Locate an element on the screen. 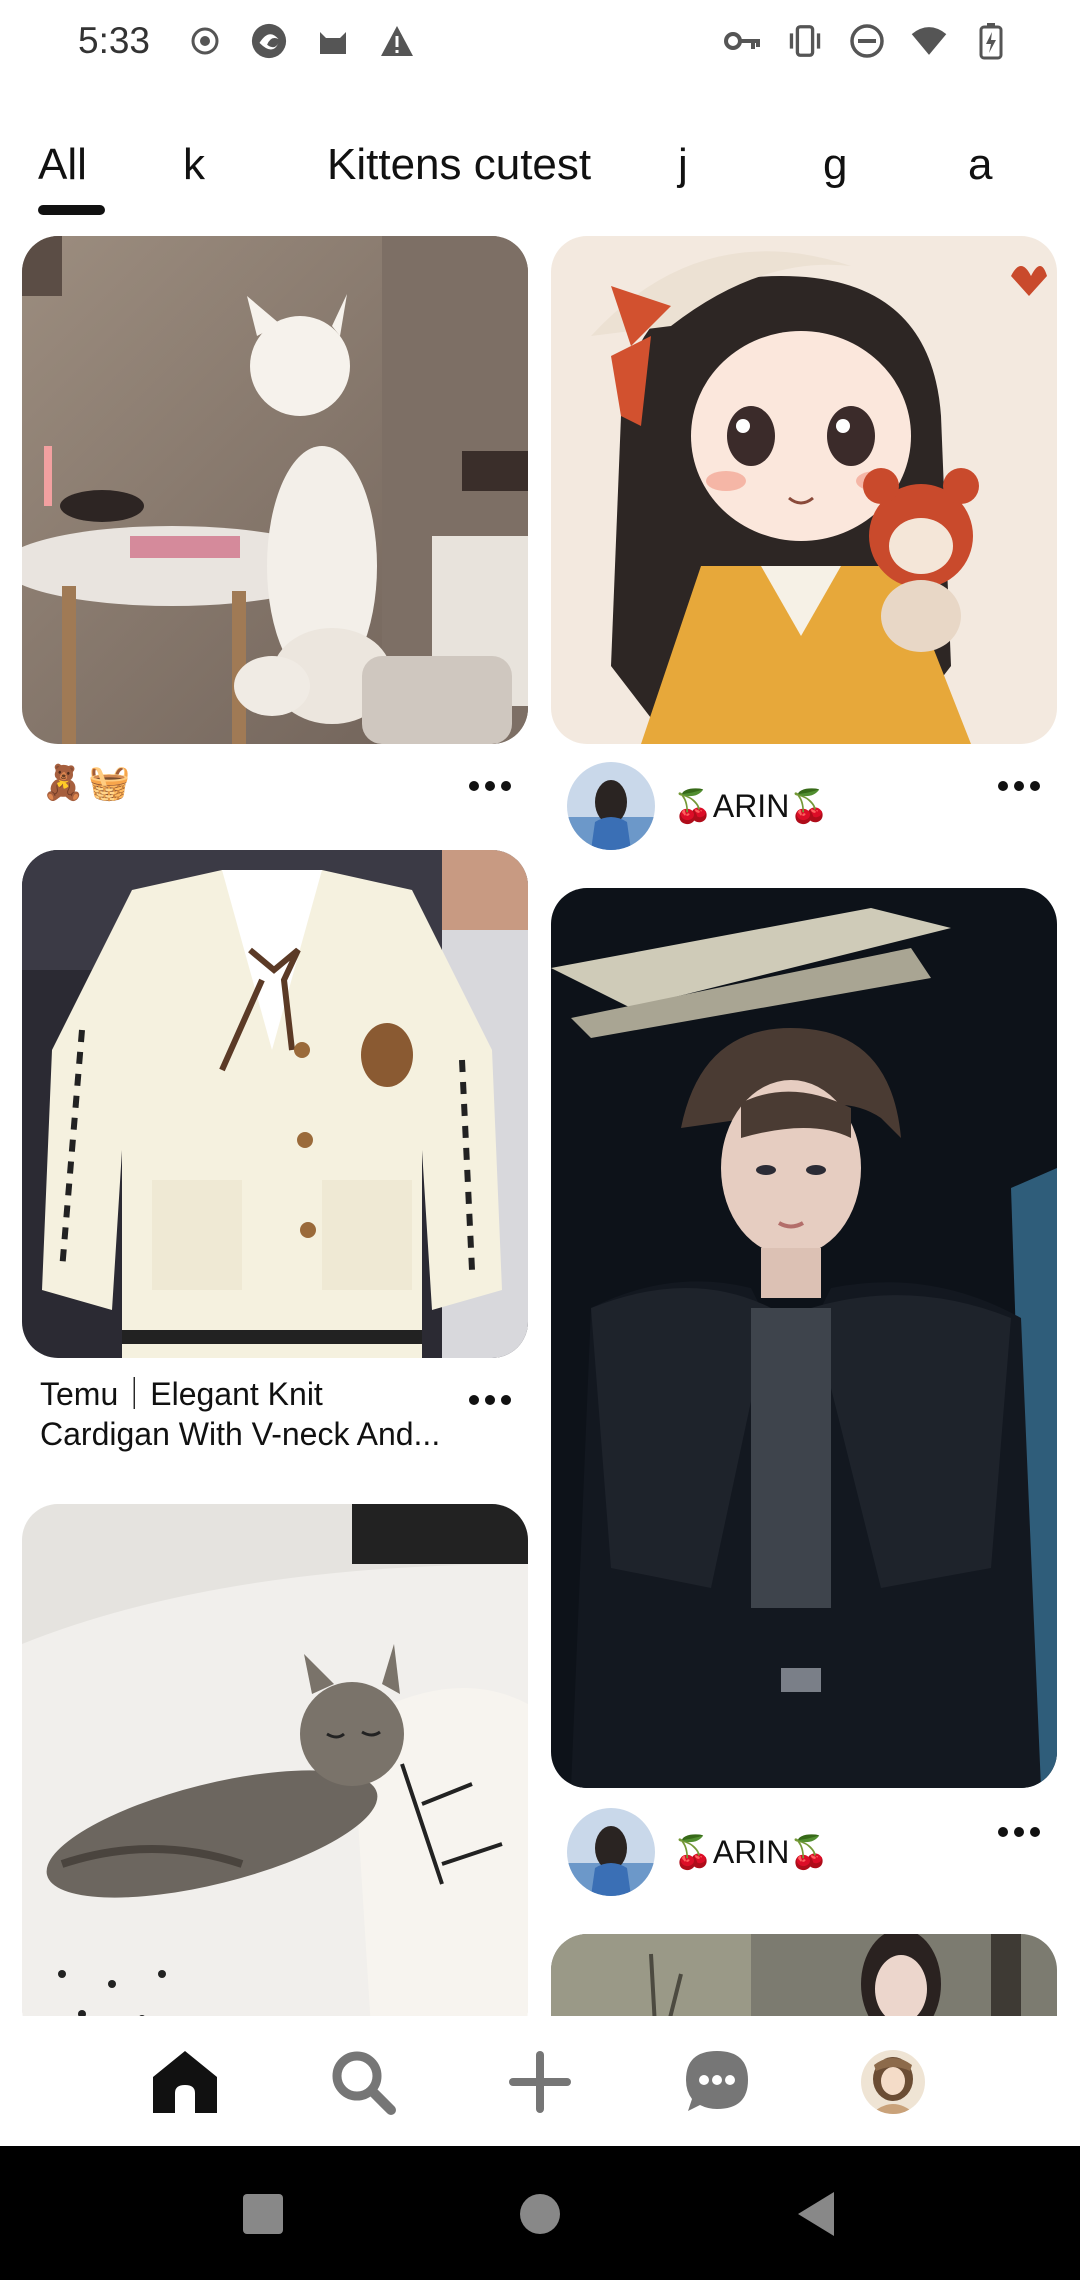 The image size is (1080, 2280). warning-icon is located at coordinates (397, 41).